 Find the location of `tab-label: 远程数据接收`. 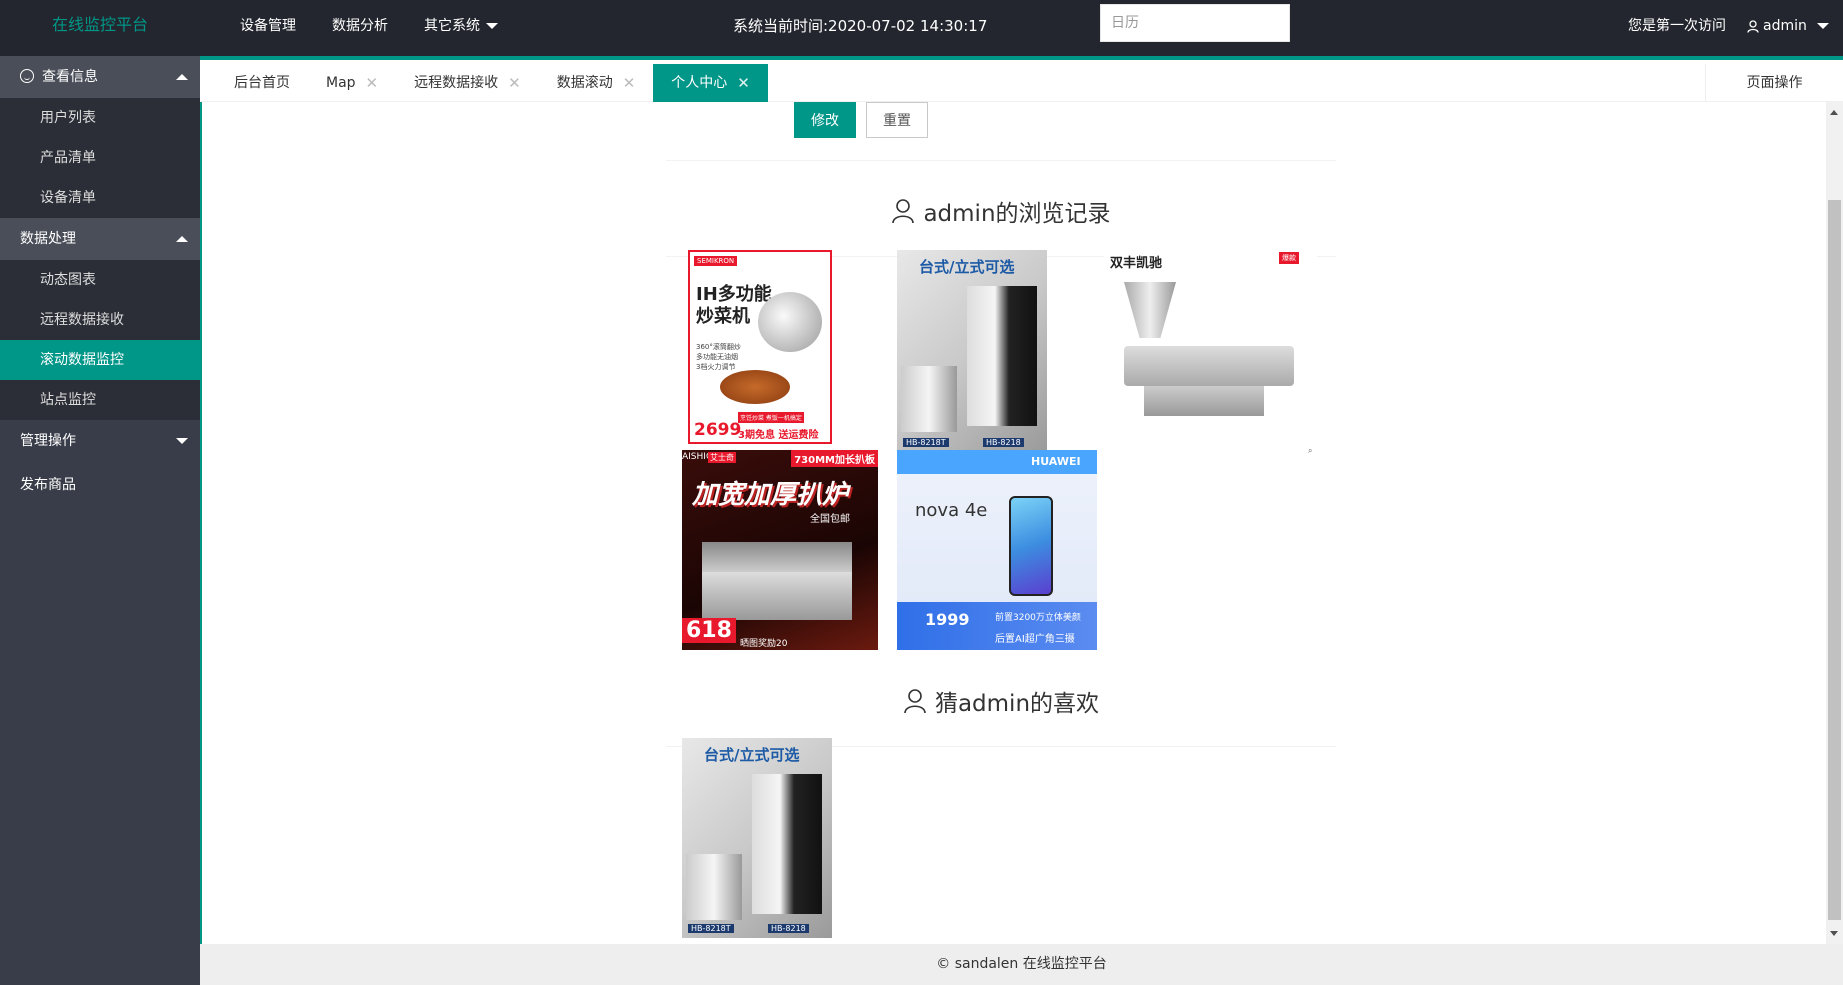

tab-label: 远程数据接收 is located at coordinates (456, 83).